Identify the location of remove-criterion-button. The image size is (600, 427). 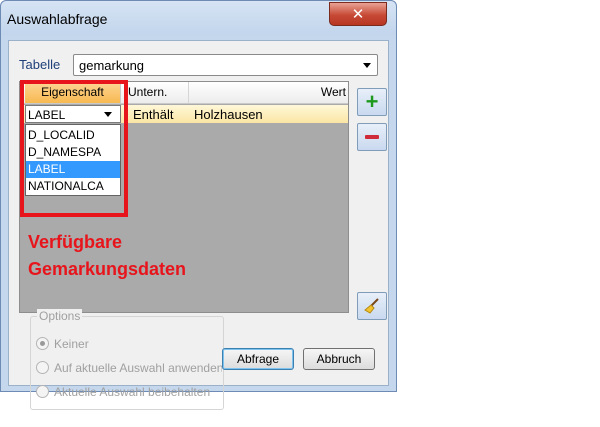
(372, 137).